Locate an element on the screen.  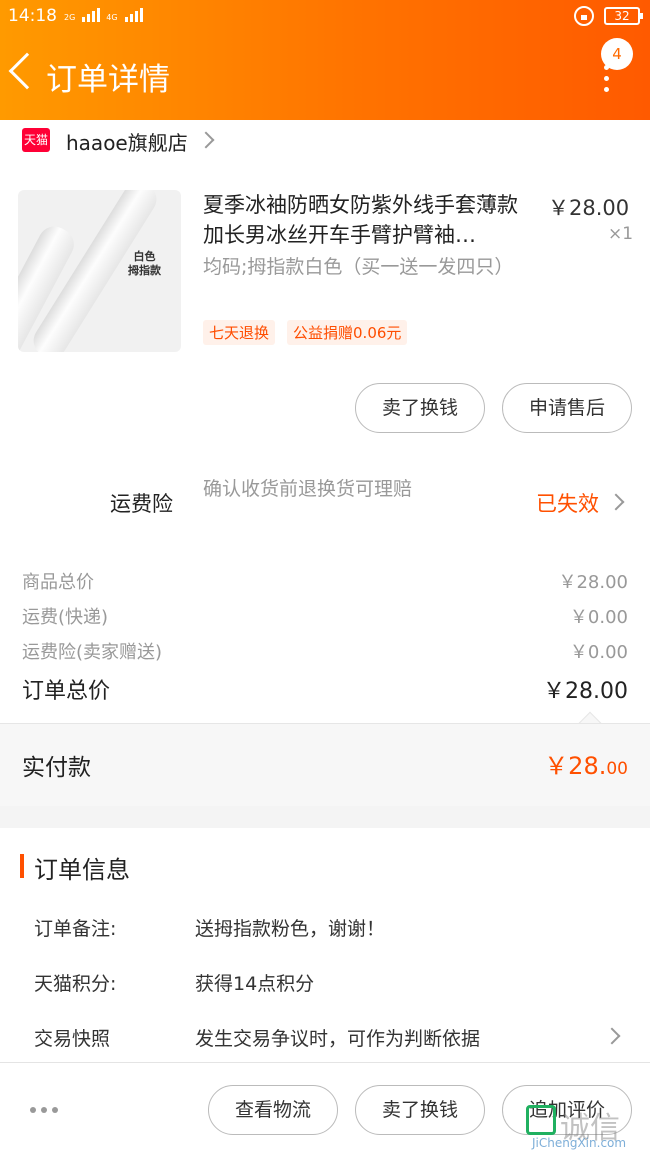
product-image: 白色 拇指款 is located at coordinates (99, 271).